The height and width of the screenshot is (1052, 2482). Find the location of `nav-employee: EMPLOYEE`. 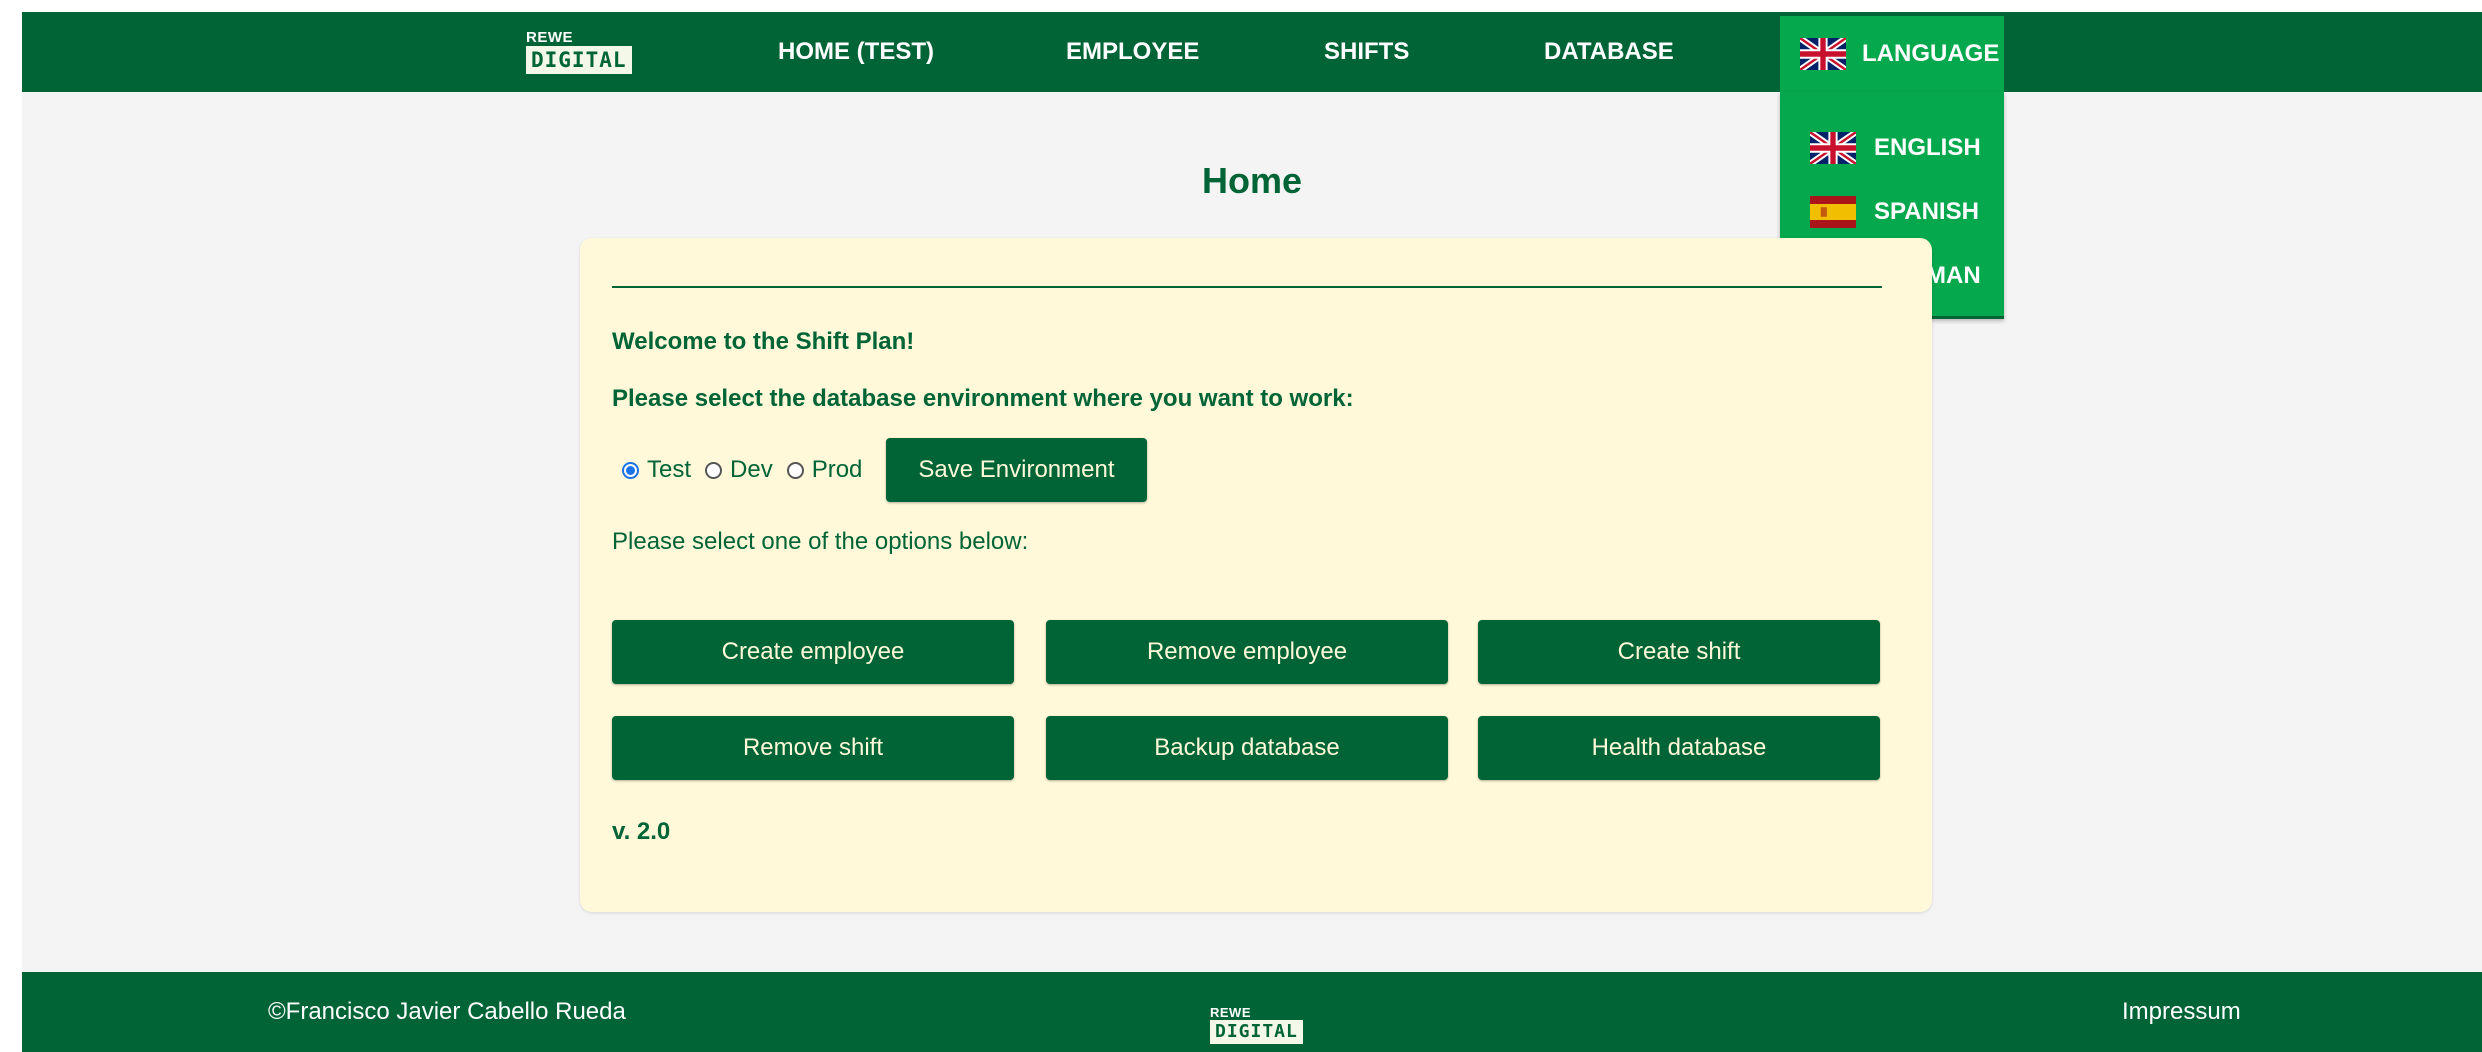

nav-employee: EMPLOYEE is located at coordinates (1132, 52).